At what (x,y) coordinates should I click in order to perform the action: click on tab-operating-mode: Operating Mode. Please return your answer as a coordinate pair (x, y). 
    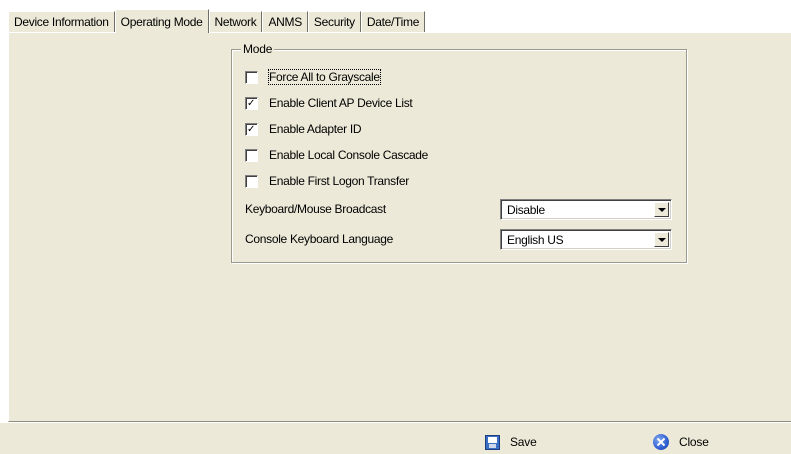
    Looking at the image, I should click on (161, 21).